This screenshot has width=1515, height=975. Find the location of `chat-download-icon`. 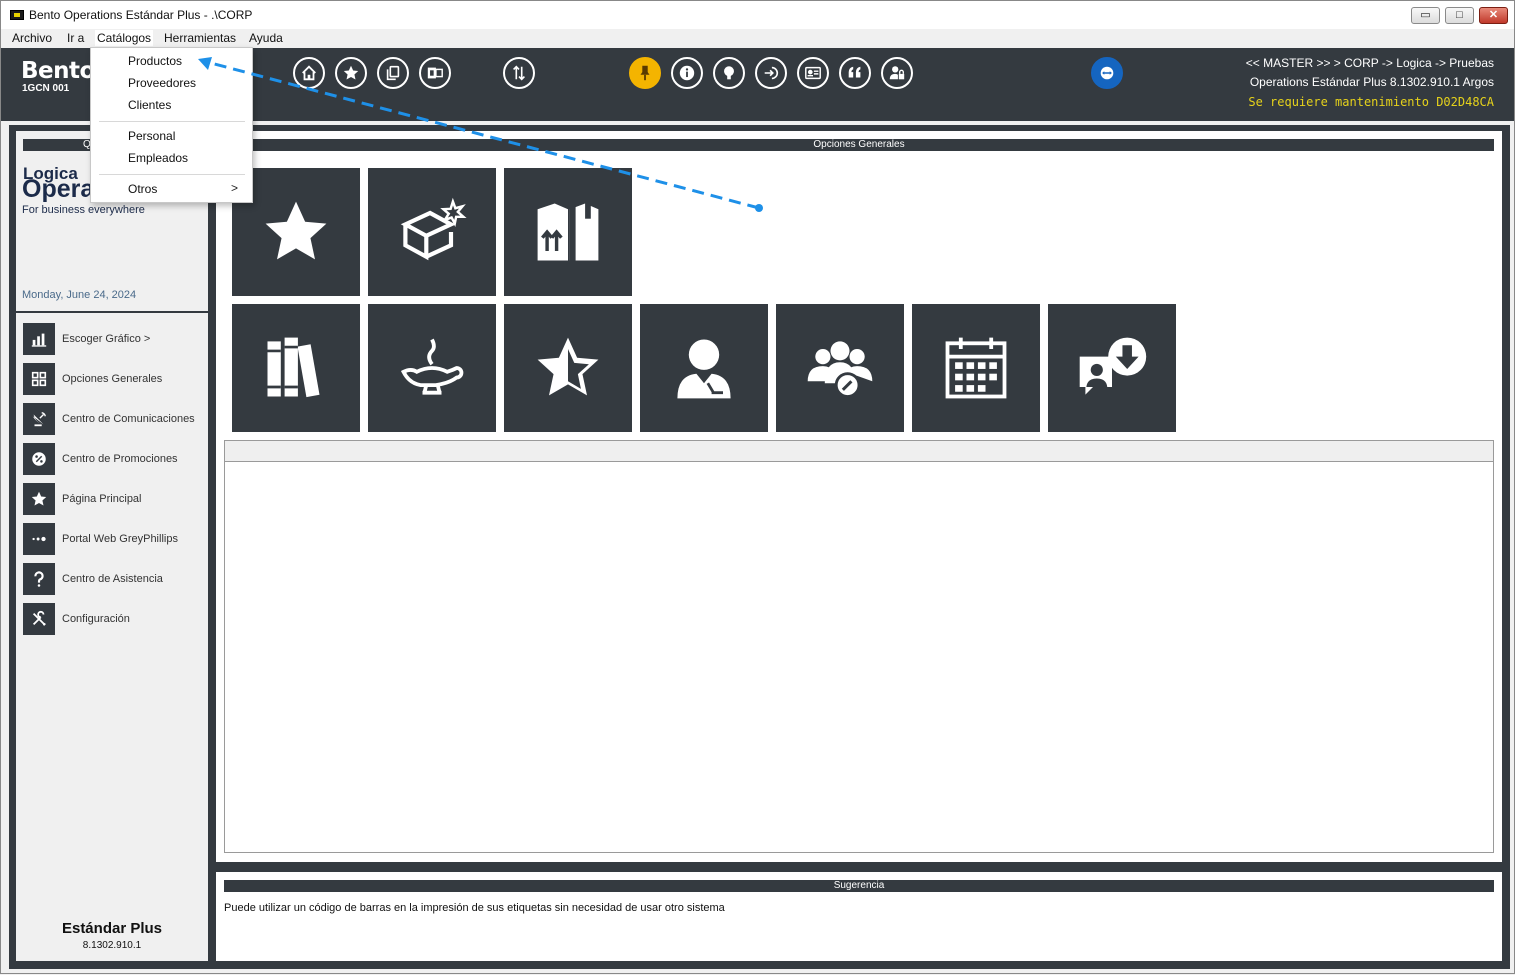

chat-download-icon is located at coordinates (1113, 366).